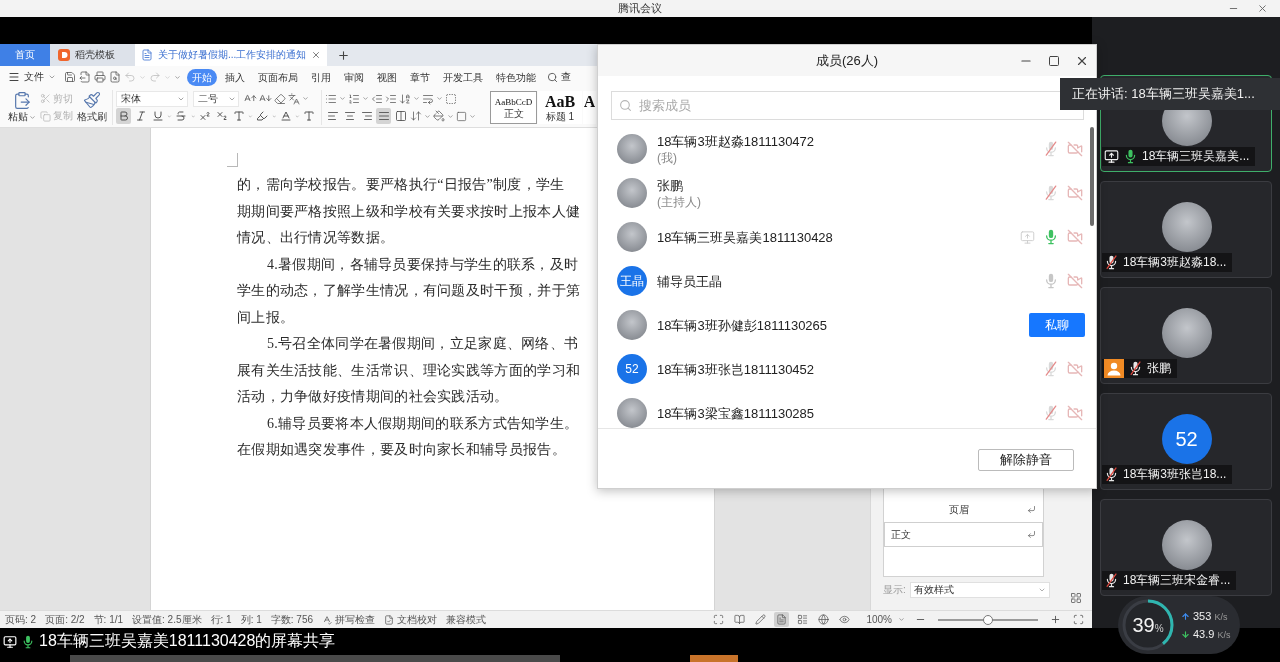 This screenshot has height=662, width=1280. What do you see at coordinates (391, 98) in the screenshot?
I see `indent-icon` at bounding box center [391, 98].